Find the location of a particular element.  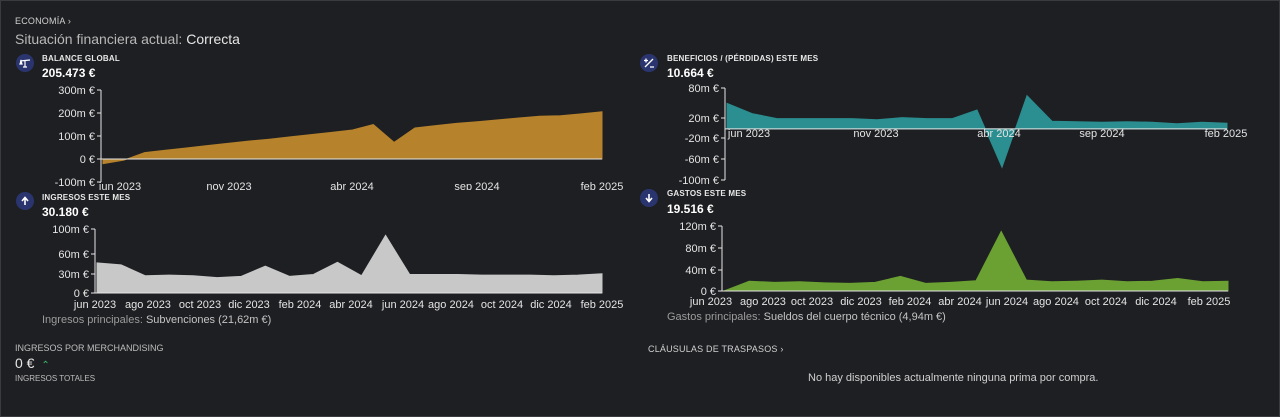

y-tick-label: 30m € is located at coordinates (73, 275).